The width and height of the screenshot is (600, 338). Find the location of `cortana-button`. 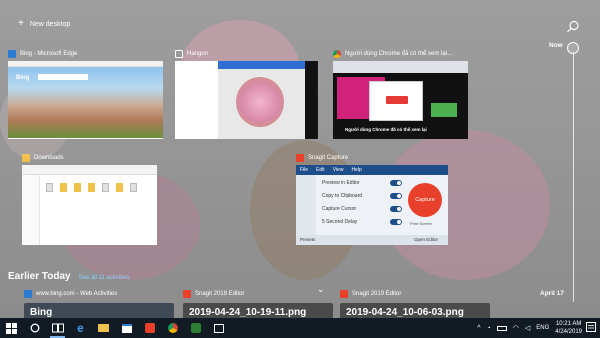

cortana-button is located at coordinates (34, 328).